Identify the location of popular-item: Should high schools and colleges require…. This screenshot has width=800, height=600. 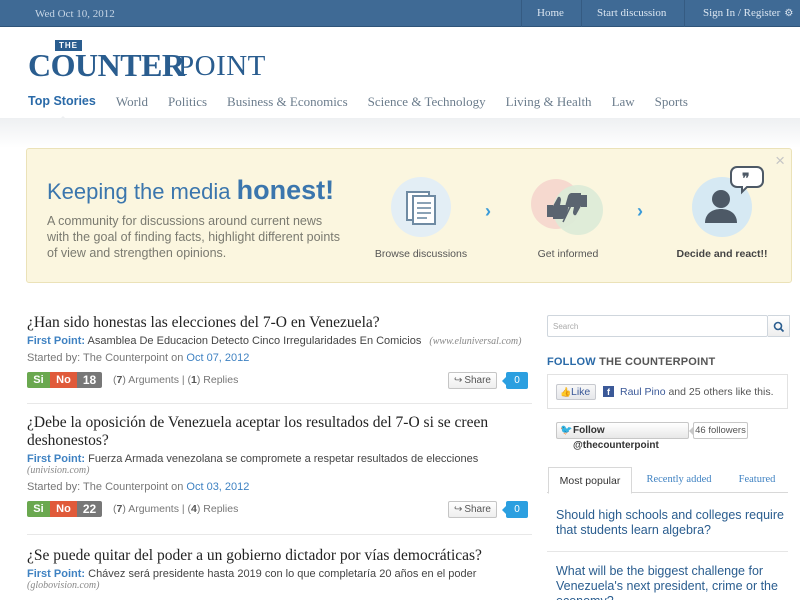
(676, 523).